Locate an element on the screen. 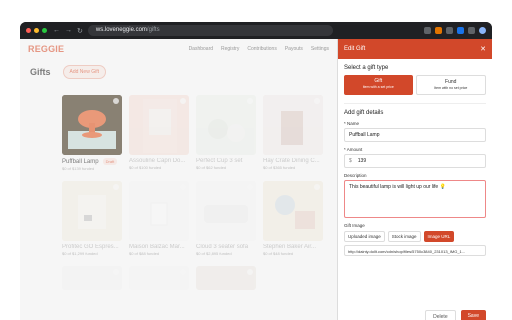 The height and width of the screenshot is (320, 512). image-label: Gift Image is located at coordinates (354, 225).